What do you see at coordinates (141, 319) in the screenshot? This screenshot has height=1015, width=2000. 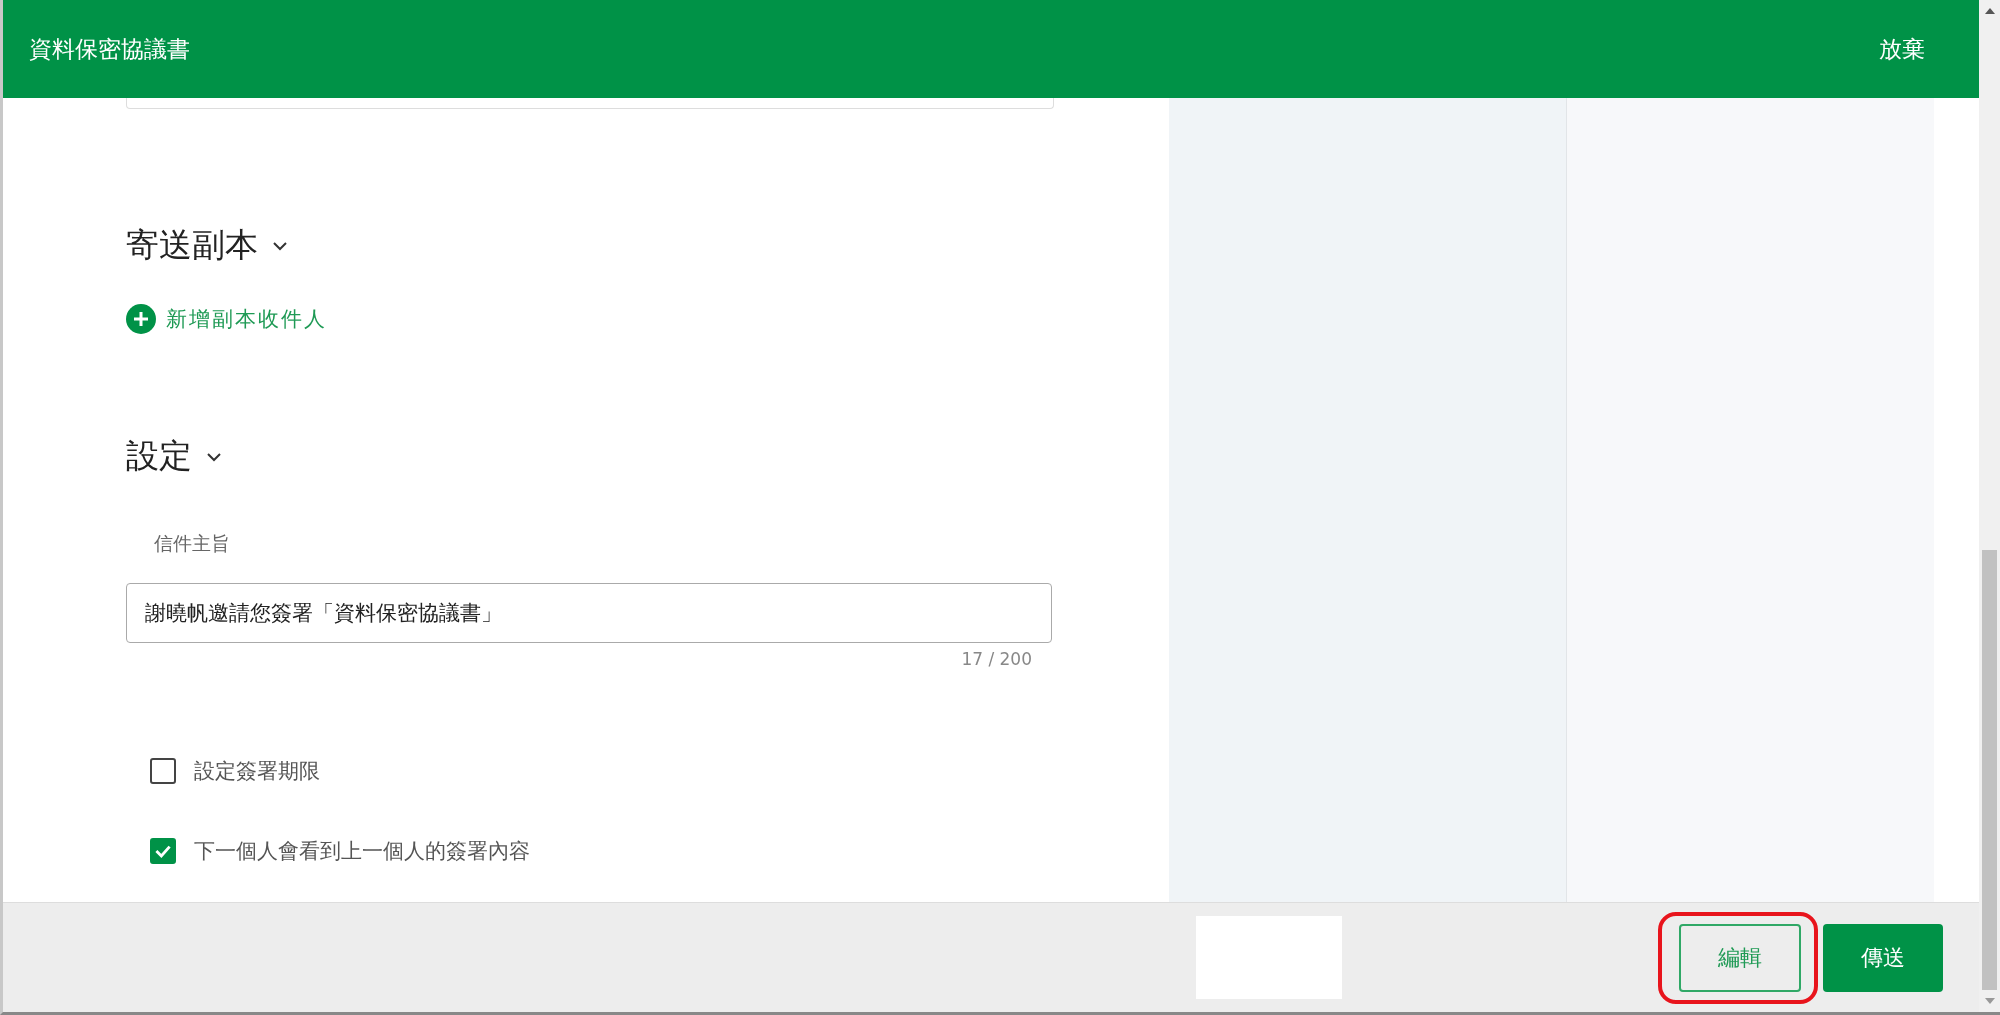 I see `plus-circle-icon` at bounding box center [141, 319].